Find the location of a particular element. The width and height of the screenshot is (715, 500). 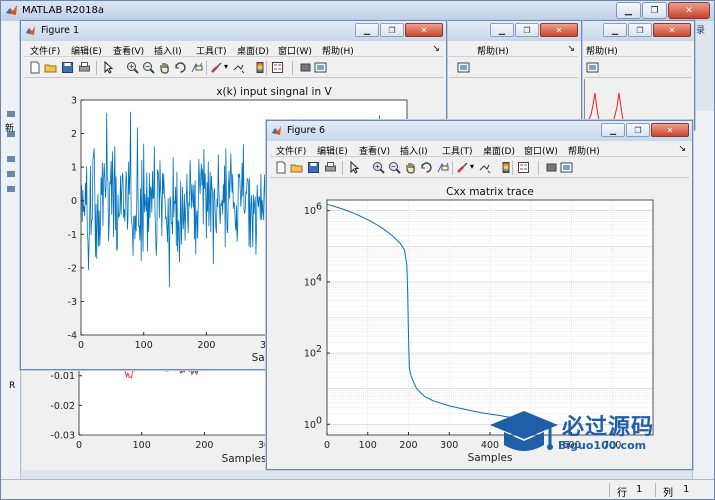

figure-icon is located at coordinates (30, 30).